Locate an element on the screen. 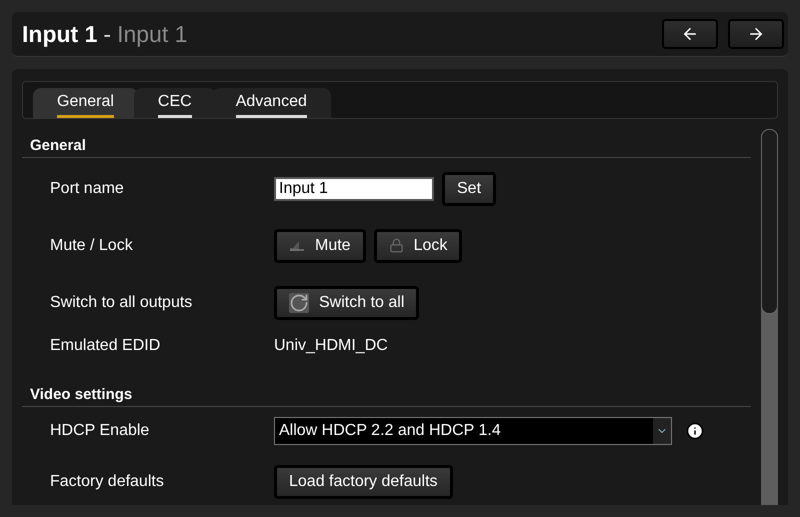  section-heading: General is located at coordinates (386, 146).